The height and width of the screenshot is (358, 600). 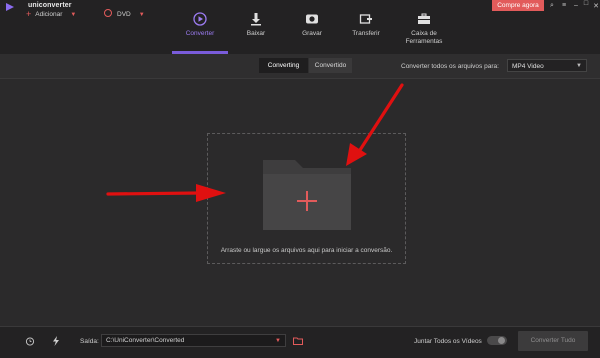 I want to click on record-icon, so click(x=312, y=19).